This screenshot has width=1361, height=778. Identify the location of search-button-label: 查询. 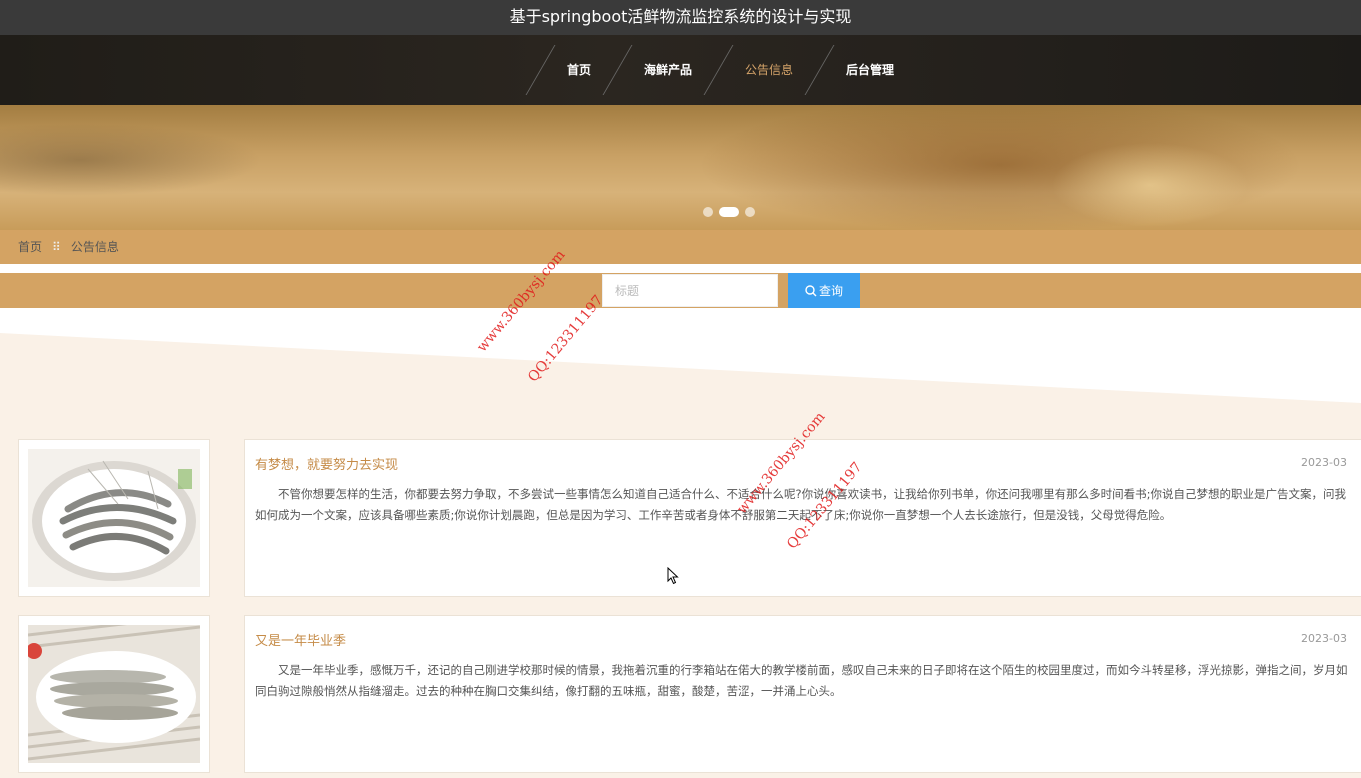
(830, 291).